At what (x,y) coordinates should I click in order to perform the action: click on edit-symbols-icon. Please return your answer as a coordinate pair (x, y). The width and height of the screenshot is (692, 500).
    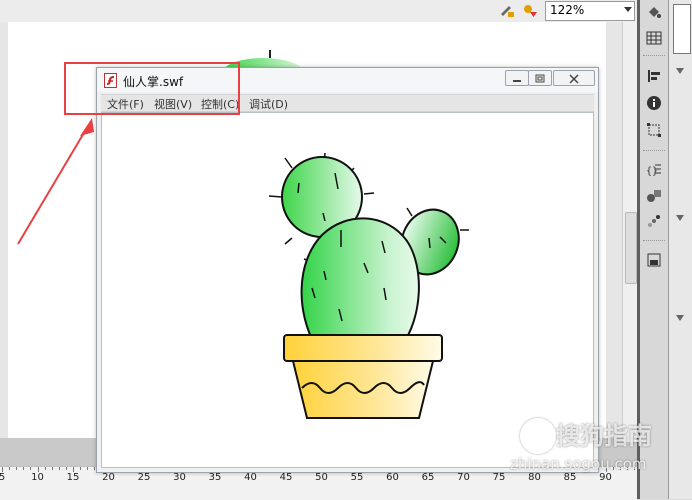
    Looking at the image, I should click on (507, 10).